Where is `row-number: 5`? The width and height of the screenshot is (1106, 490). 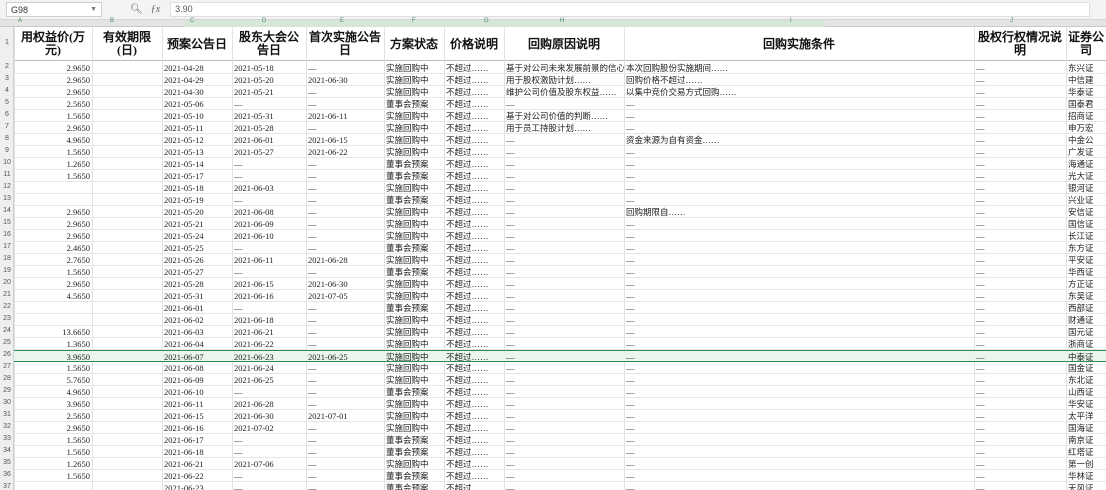 row-number: 5 is located at coordinates (7, 102).